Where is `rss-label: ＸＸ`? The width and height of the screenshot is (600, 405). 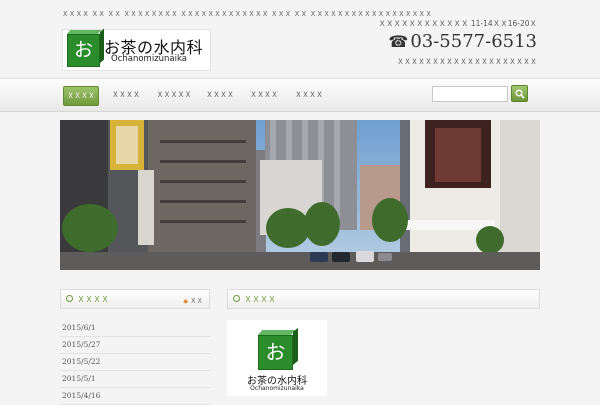 rss-label: ＸＸ is located at coordinates (196, 301).